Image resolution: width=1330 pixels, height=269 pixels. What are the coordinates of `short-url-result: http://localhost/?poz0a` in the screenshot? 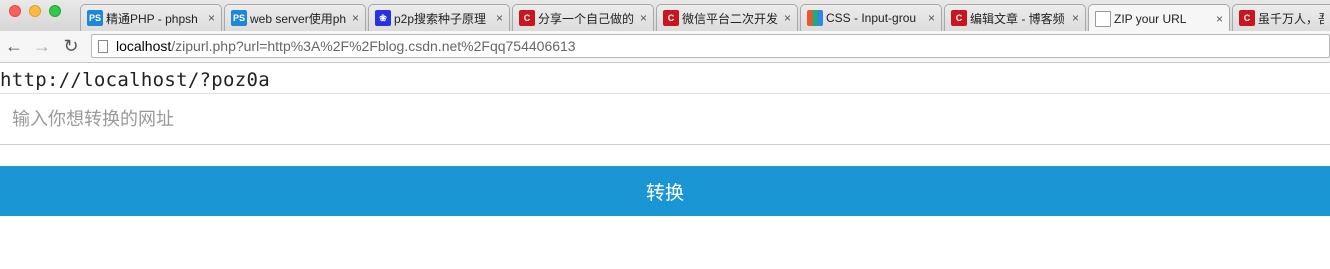 It's located at (135, 80).